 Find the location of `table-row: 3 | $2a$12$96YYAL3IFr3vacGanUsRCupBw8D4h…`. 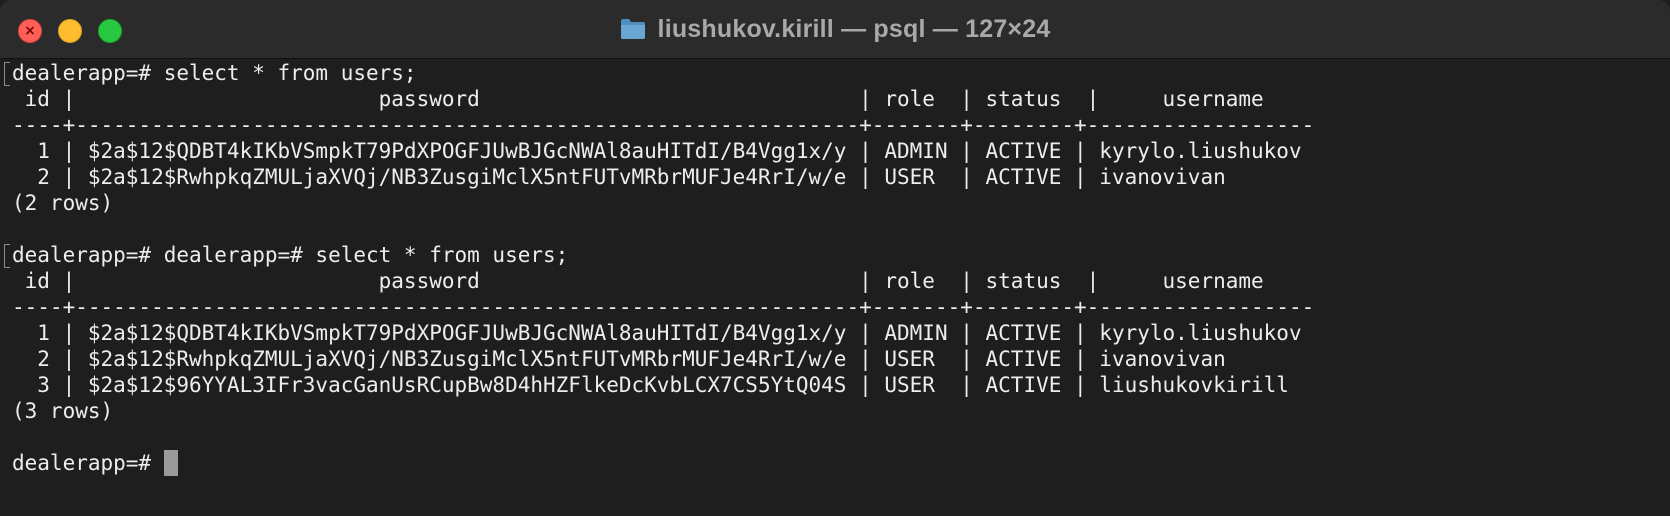

table-row: 3 | $2a$12$96YYAL3IFr3vacGanUsRCupBw8D4h… is located at coordinates (650, 385).